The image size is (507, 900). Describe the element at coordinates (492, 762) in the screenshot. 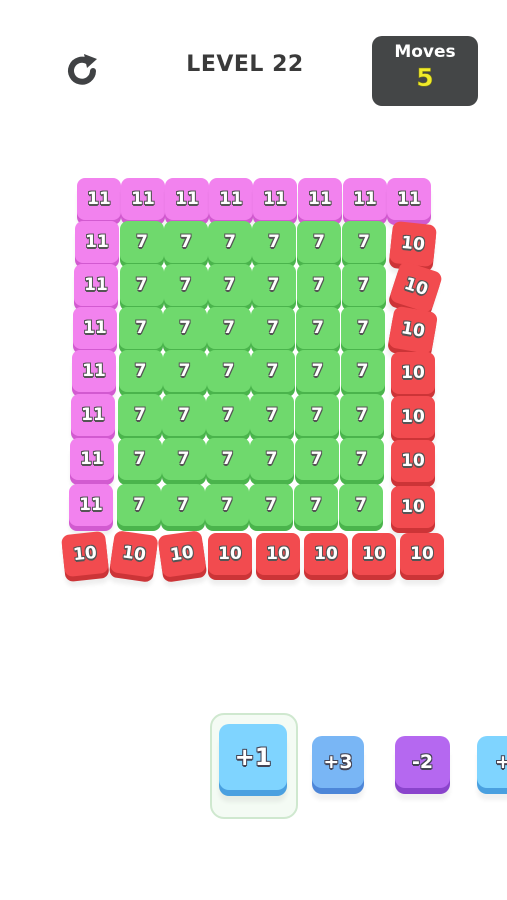

I see `tray-piece: +` at that location.